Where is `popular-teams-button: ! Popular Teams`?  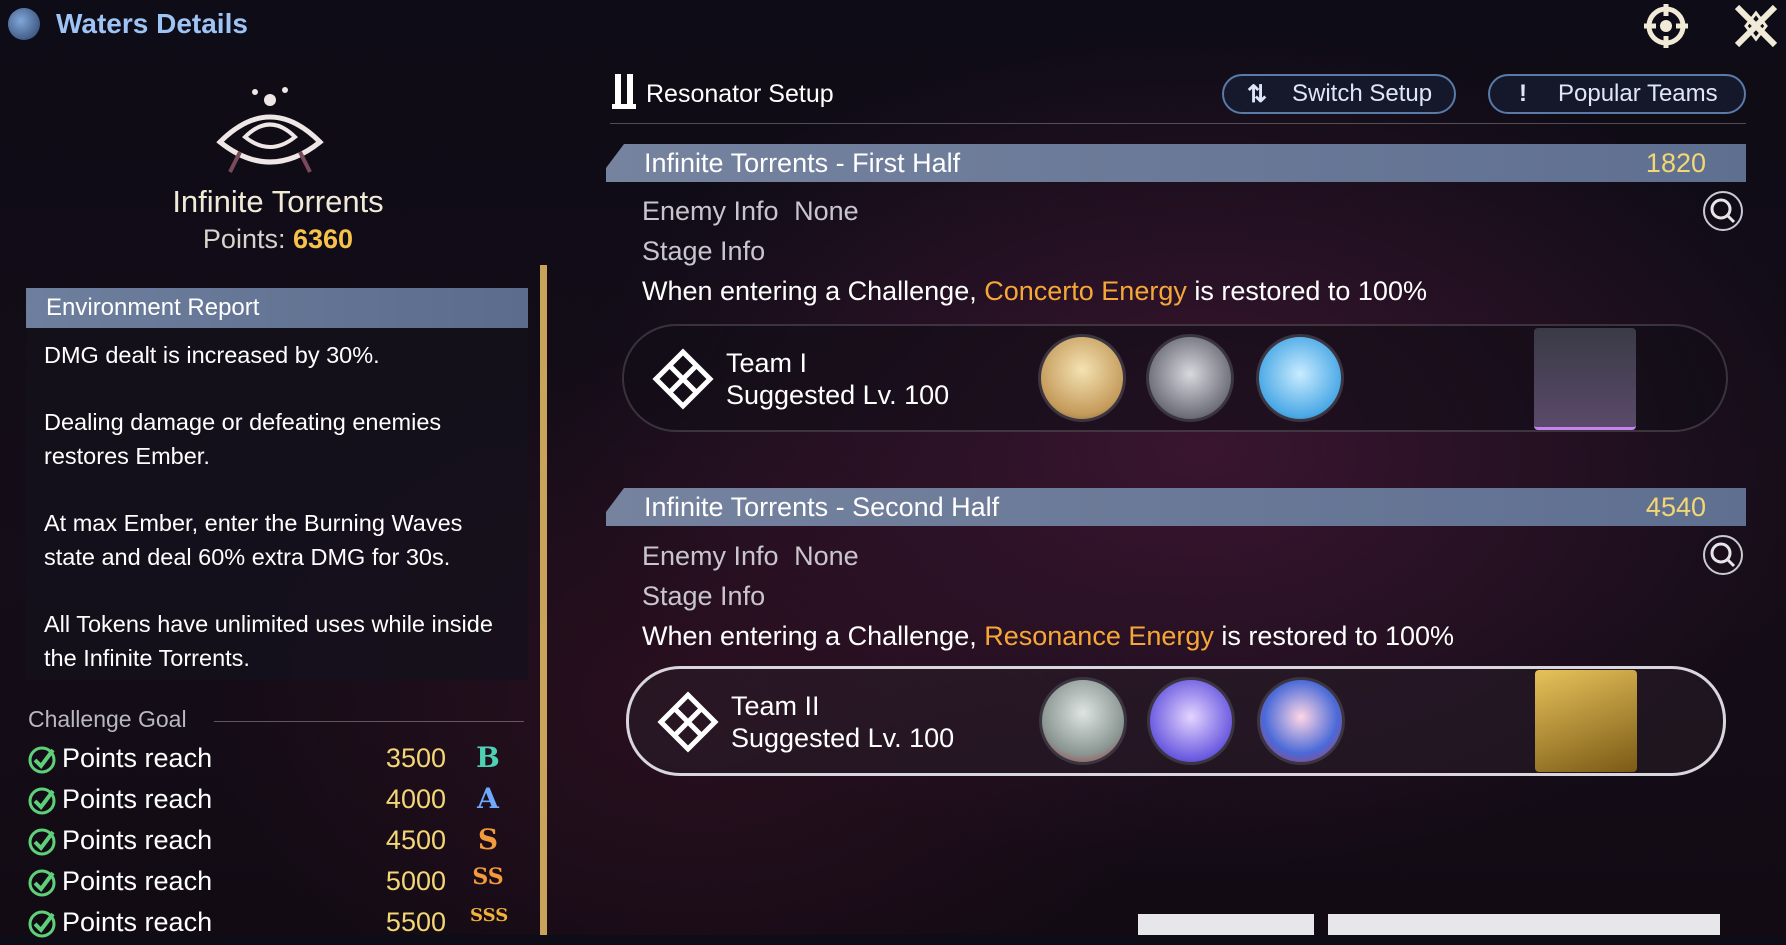 popular-teams-button: ! Popular Teams is located at coordinates (1617, 94).